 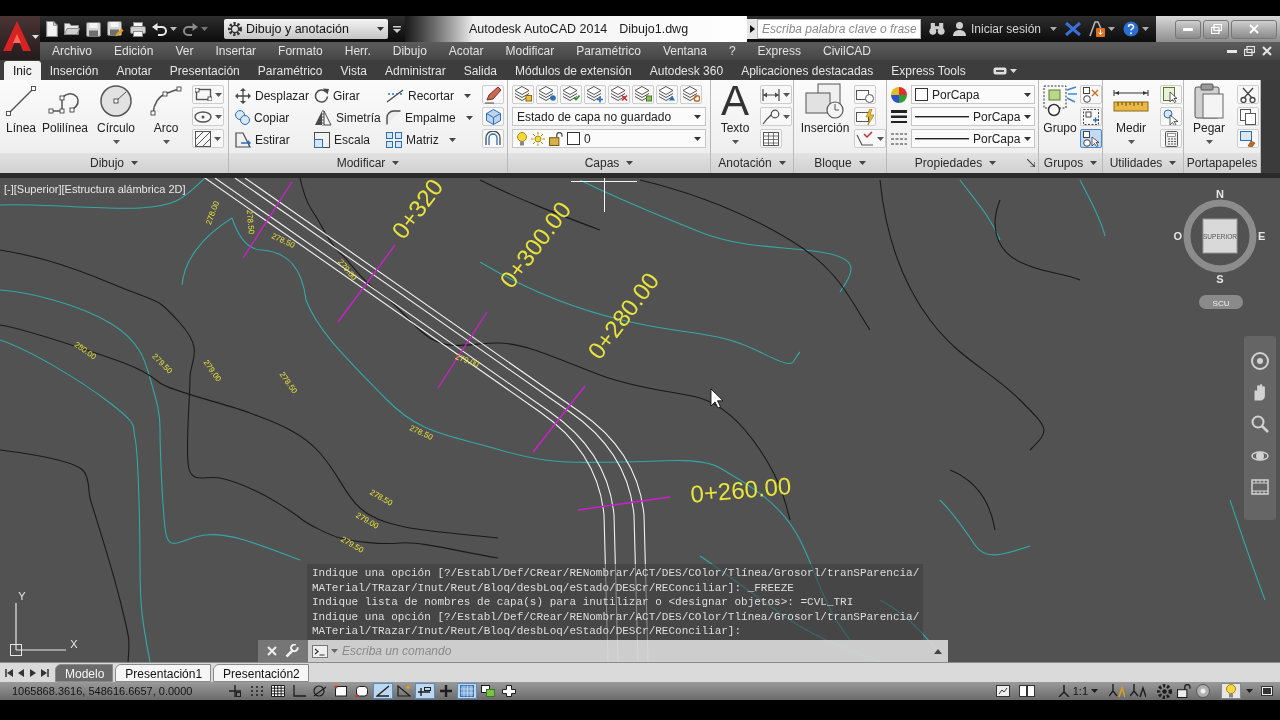 I want to click on command-history-button, so click(x=938, y=651).